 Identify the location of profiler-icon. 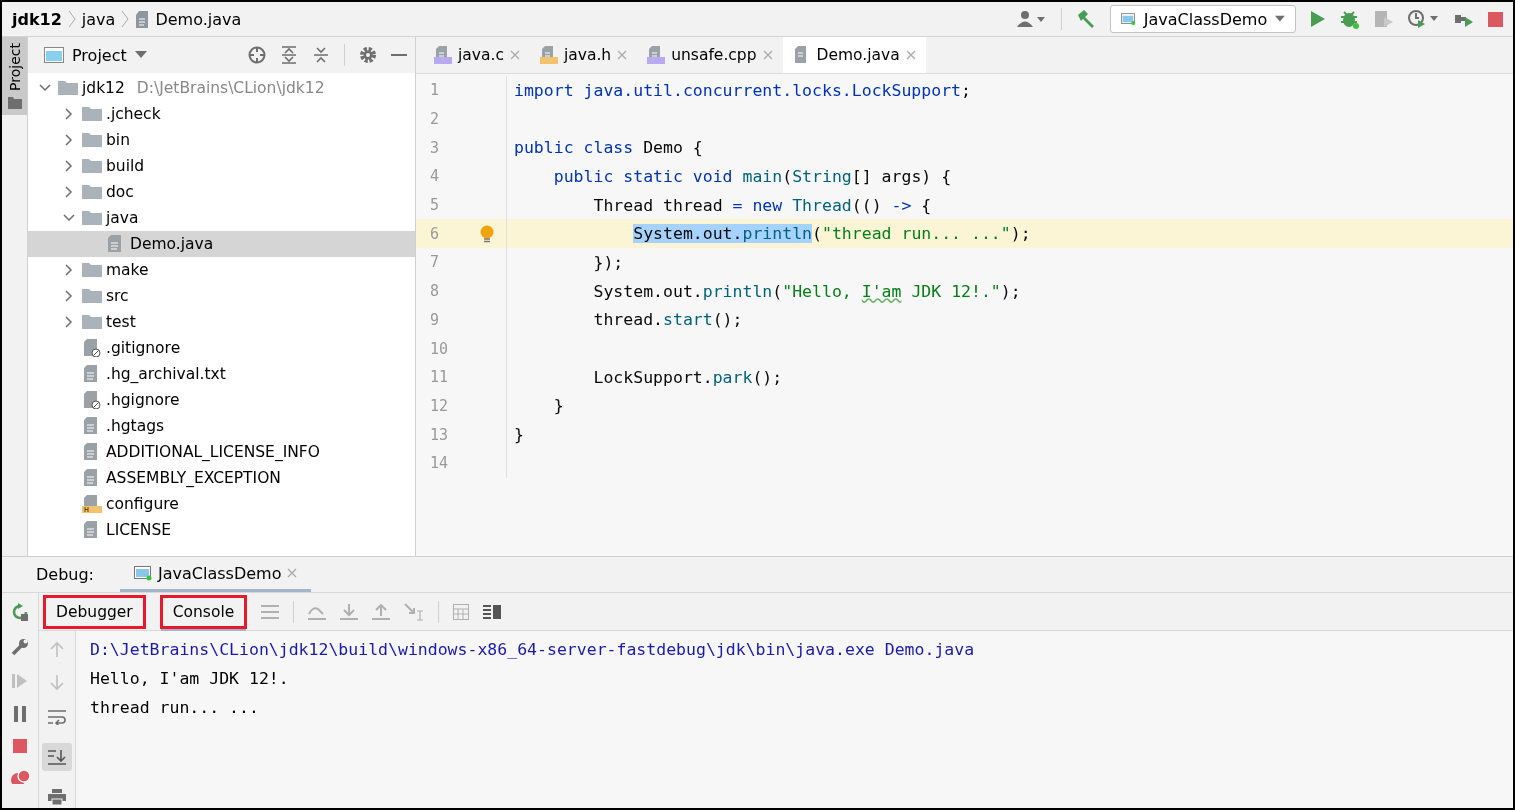
(1424, 19).